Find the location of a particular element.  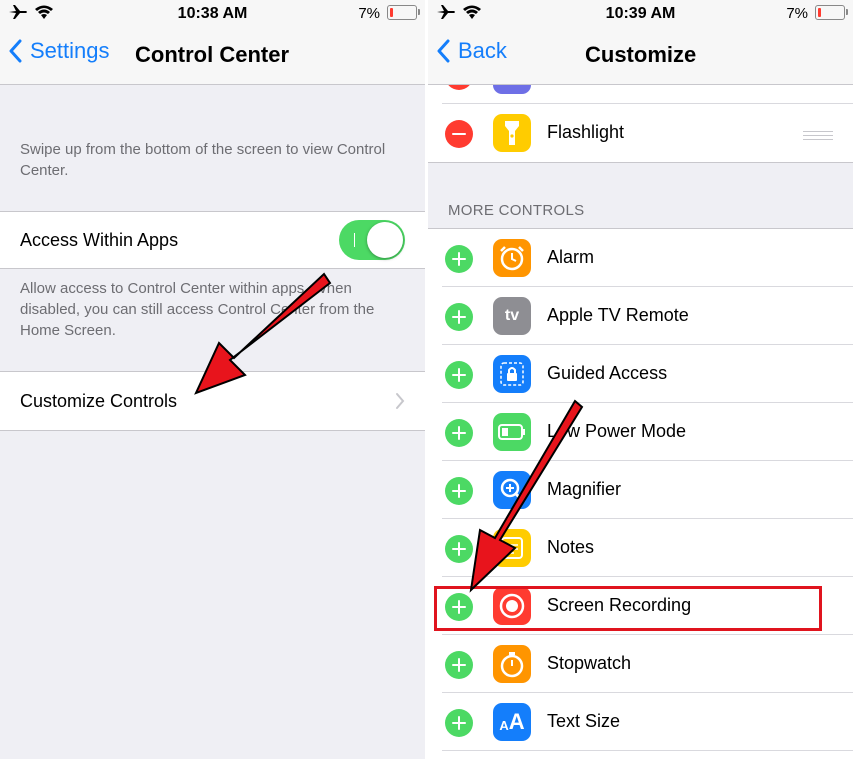

control-label: Notes is located at coordinates (571, 547).